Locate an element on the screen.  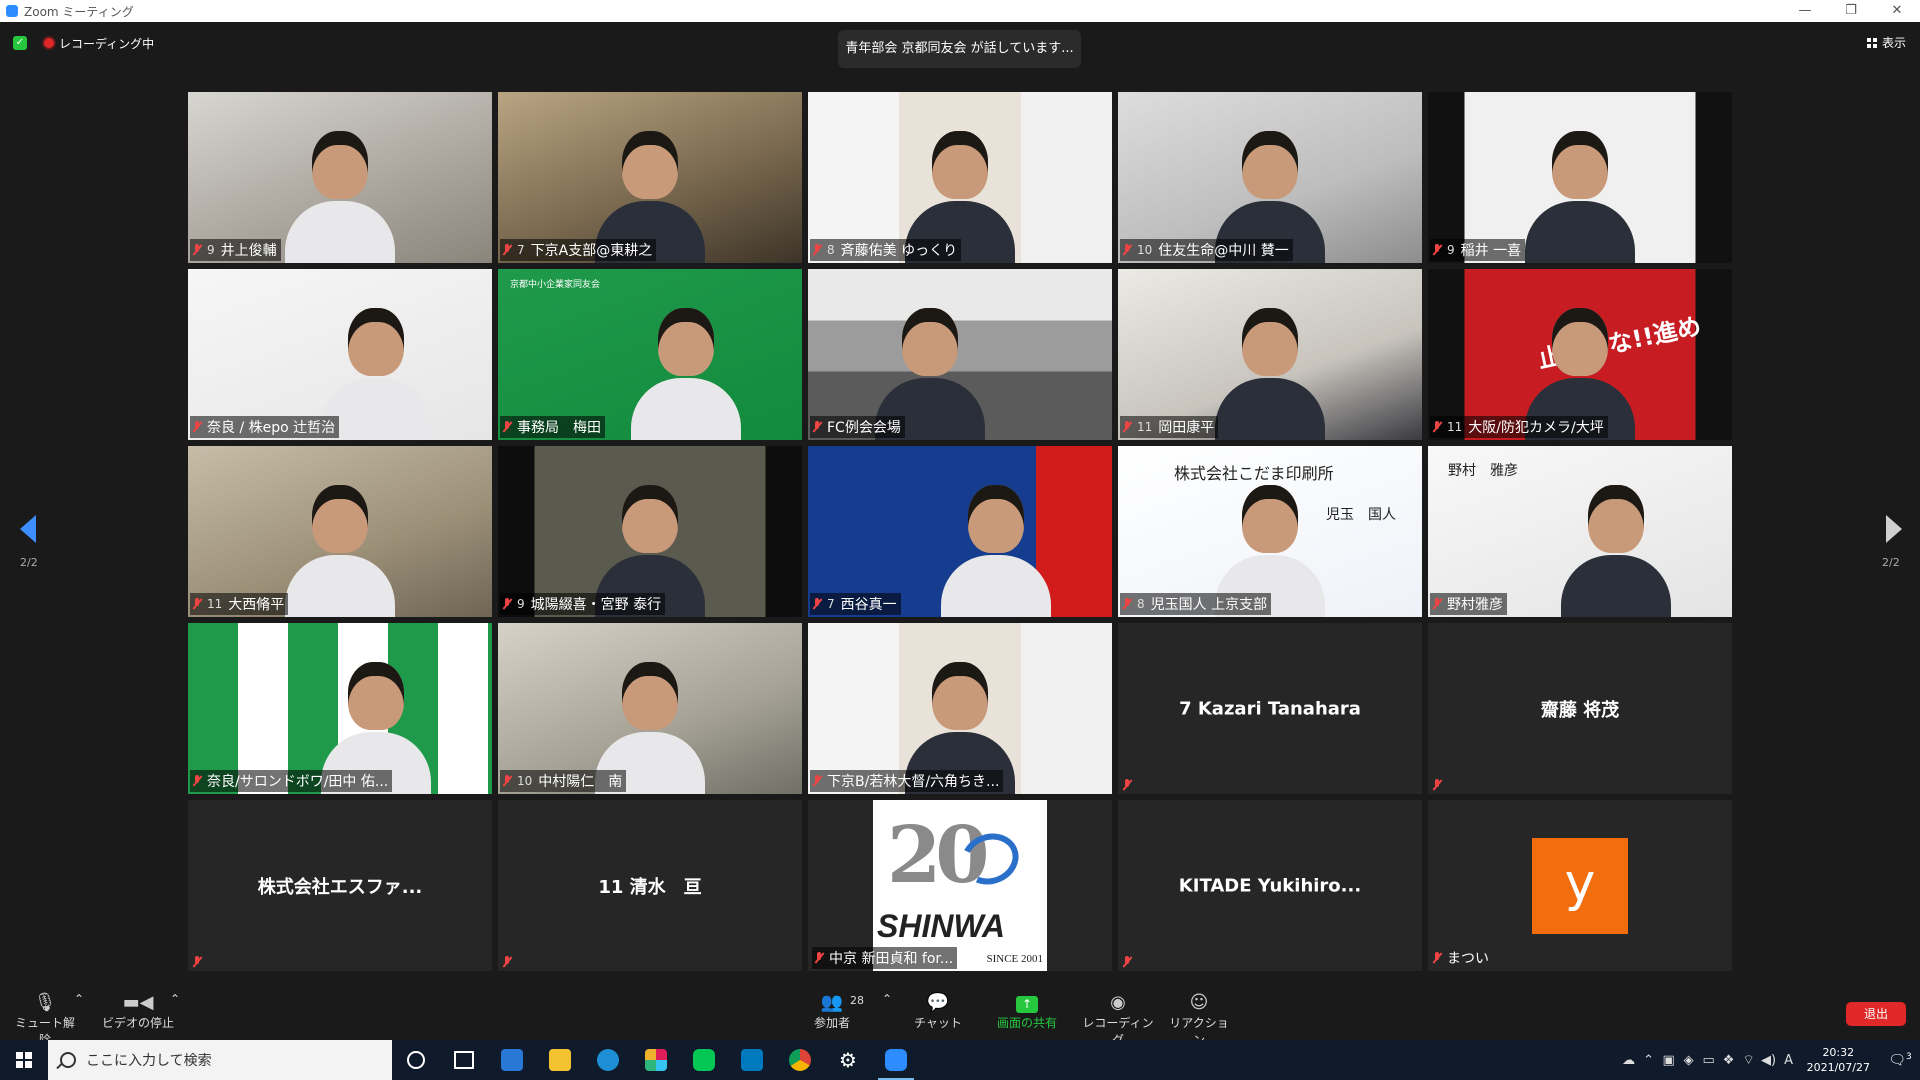
close-button: ✕ is located at coordinates (1897, 11).